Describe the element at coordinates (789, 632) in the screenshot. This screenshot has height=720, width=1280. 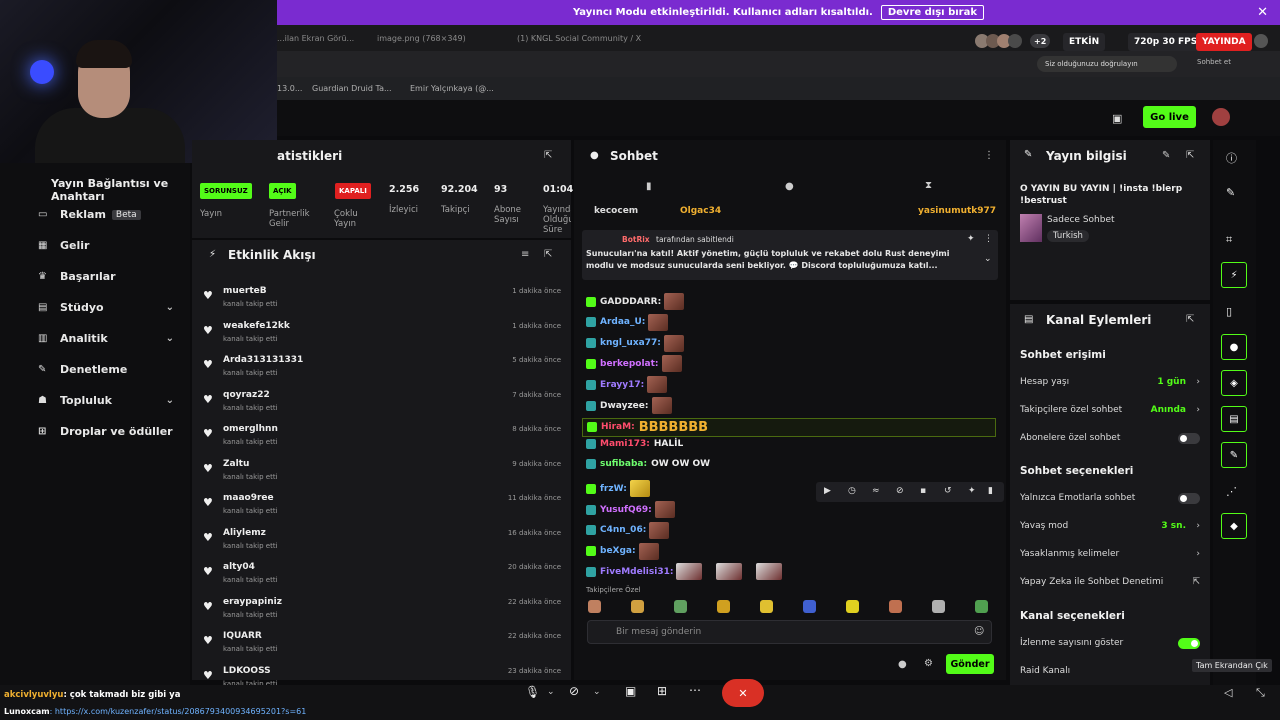
I see `chat-message-input: Bir mesaj gönderin` at that location.